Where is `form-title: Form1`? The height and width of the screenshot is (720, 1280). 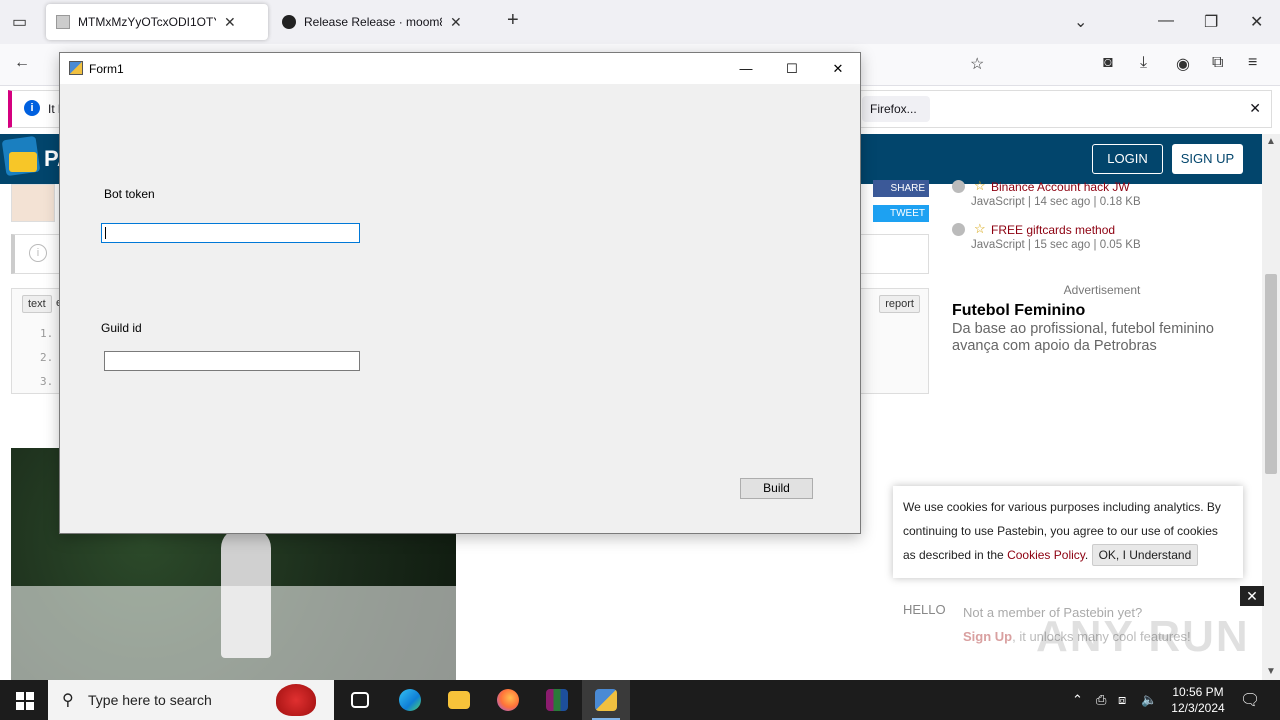 form-title: Form1 is located at coordinates (106, 69).